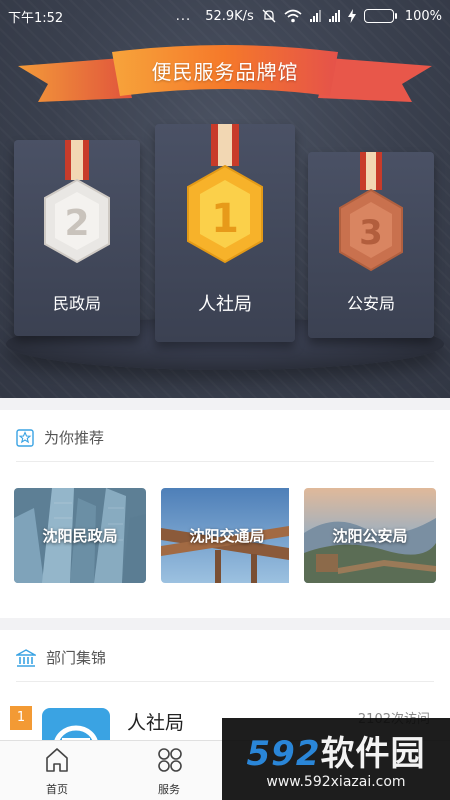 This screenshot has width=450, height=800. I want to click on grid-icon, so click(170, 760).